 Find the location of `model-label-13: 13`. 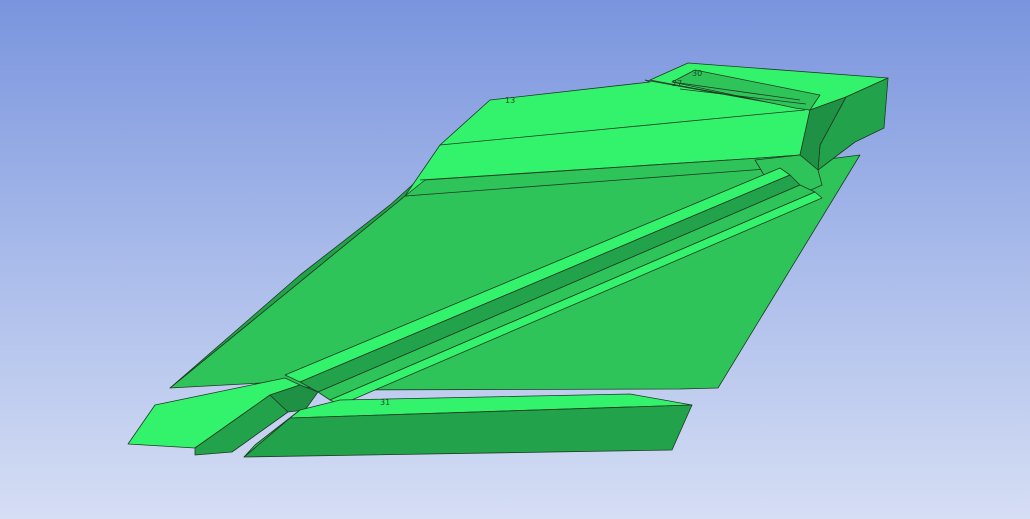

model-label-13: 13 is located at coordinates (510, 100).